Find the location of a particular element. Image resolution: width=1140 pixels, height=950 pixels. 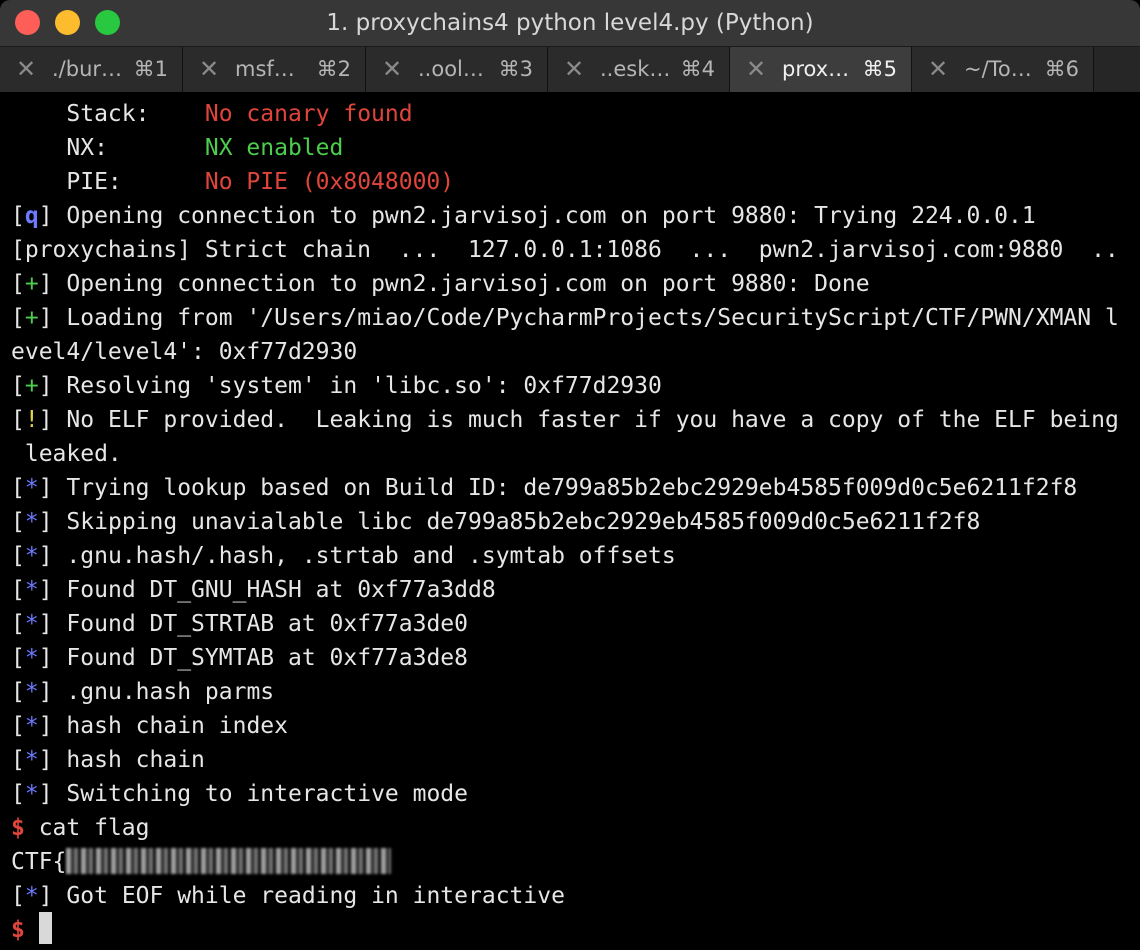

log-line: leaked. is located at coordinates (66, 454).